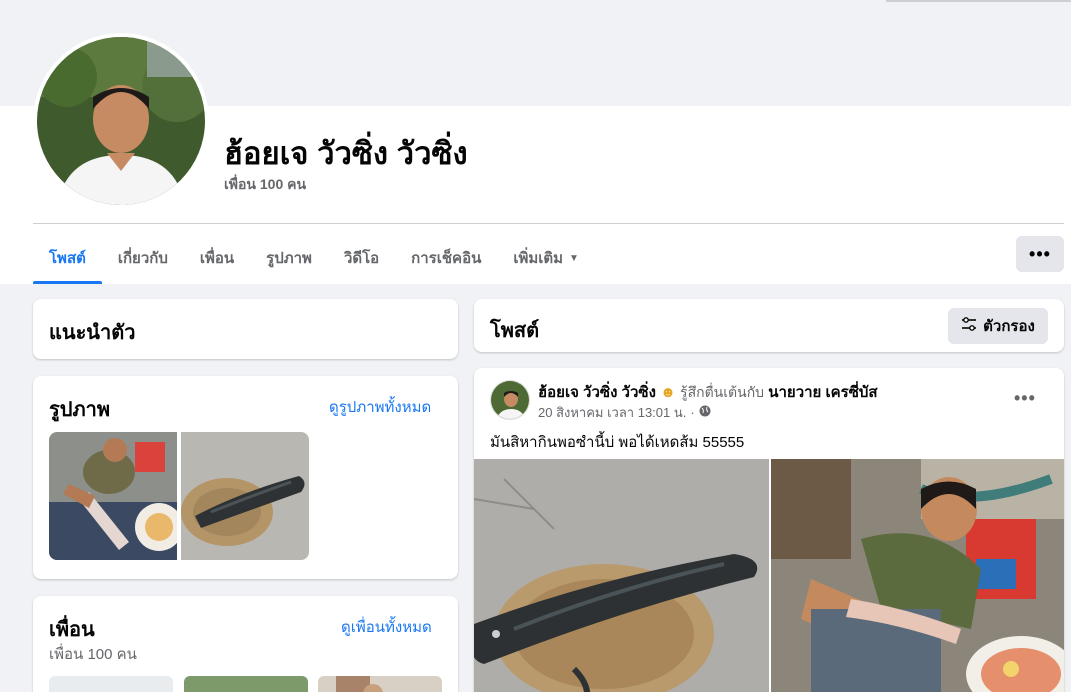 Image resolution: width=1071 pixels, height=692 pixels. Describe the element at coordinates (769, 325) in the screenshot. I see `posts-header-card: โพสต์ ตัวกรอง` at that location.